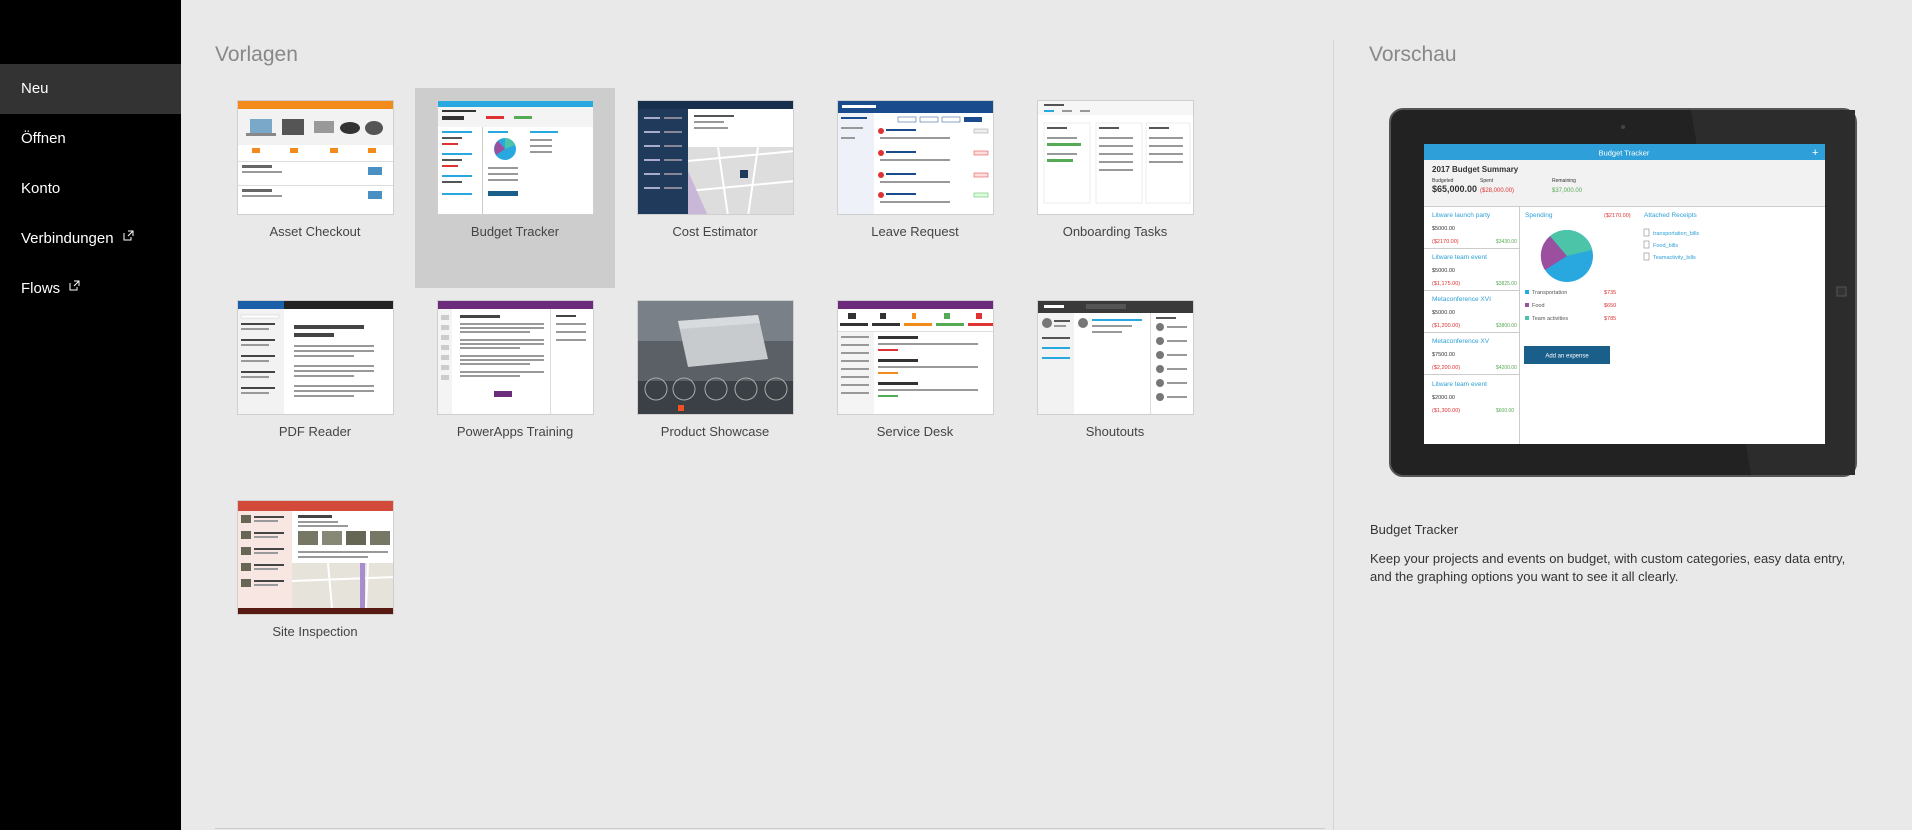 Image resolution: width=1912 pixels, height=830 pixels. I want to click on svg-text: $600.00, so click(1505, 411).